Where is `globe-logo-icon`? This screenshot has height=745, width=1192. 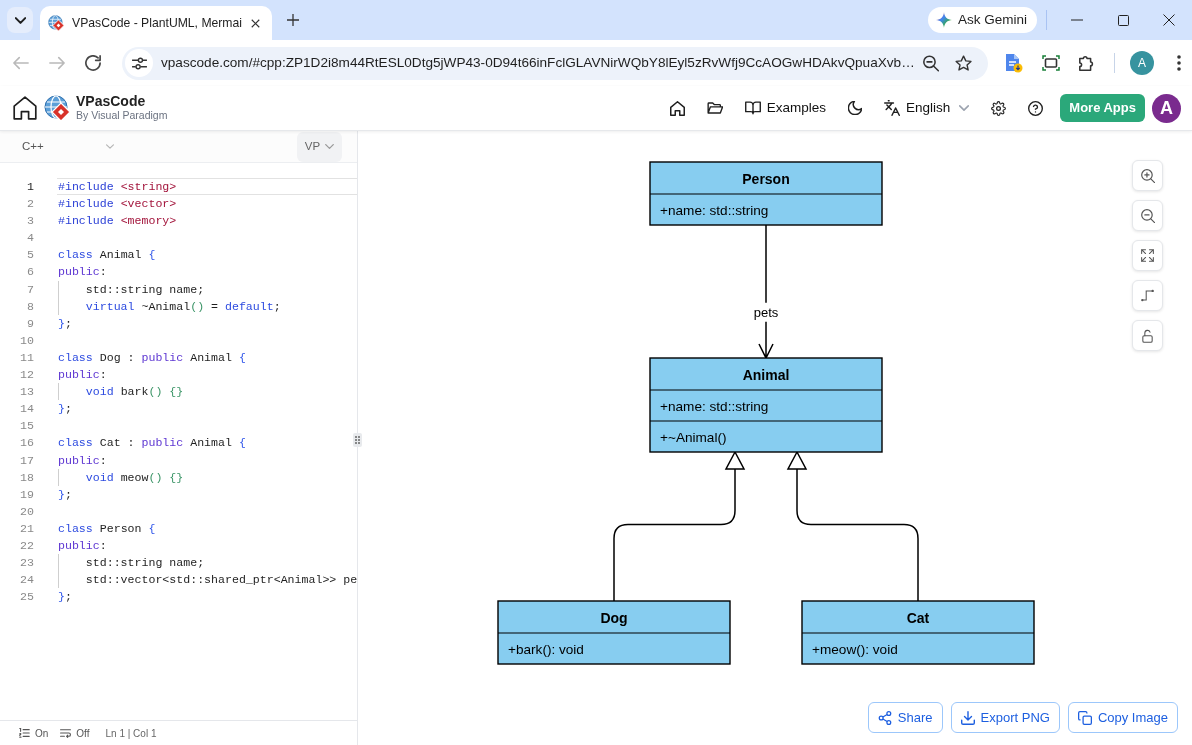 globe-logo-icon is located at coordinates (57, 108).